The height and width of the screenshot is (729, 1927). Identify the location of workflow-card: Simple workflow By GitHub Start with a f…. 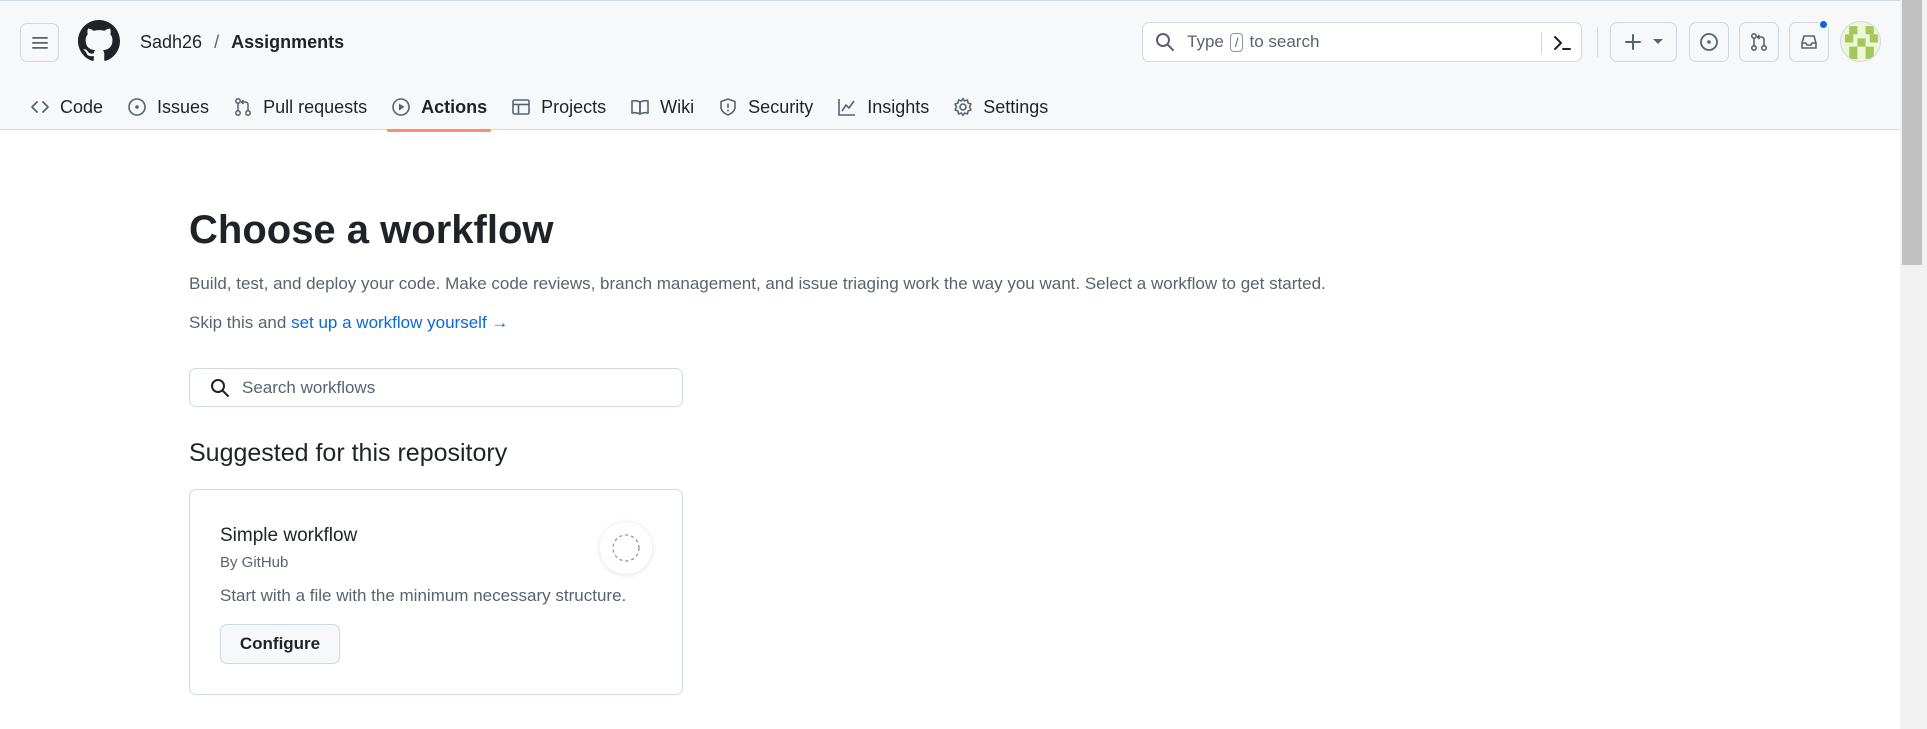
(436, 592).